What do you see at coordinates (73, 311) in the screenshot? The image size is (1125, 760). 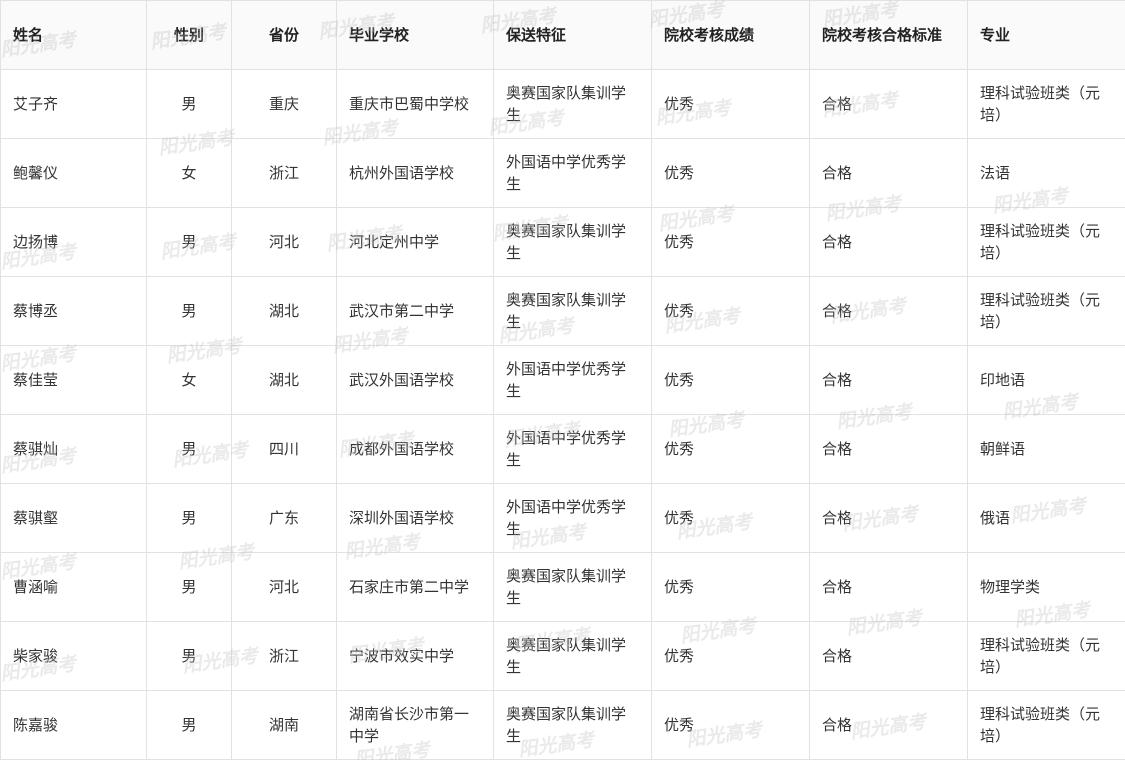 I see `cell-name: 蔡博丞` at bounding box center [73, 311].